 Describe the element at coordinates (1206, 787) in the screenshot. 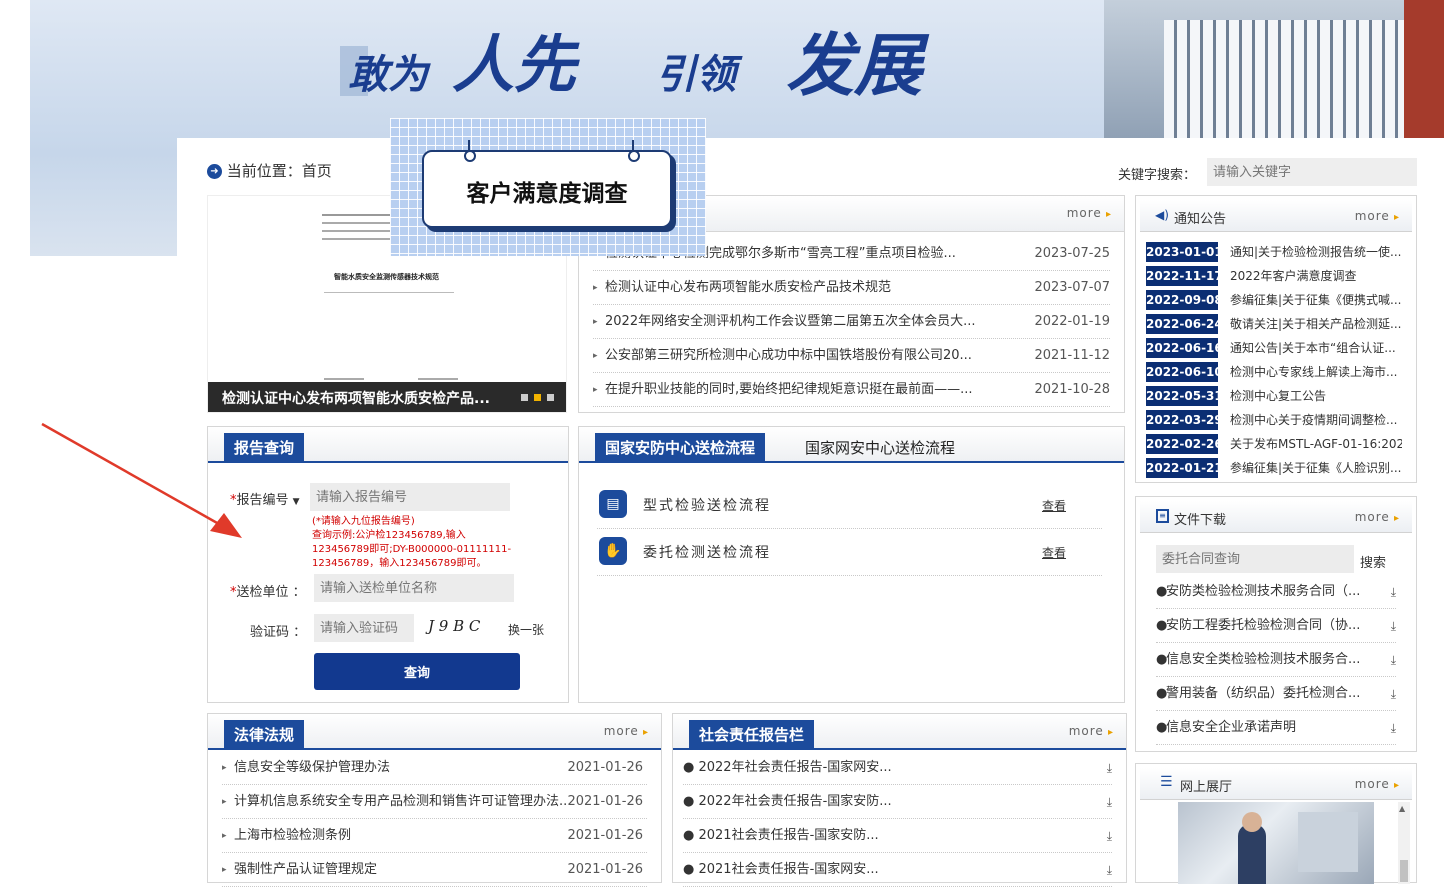

I see `exhibition-title: 网上展厅` at that location.